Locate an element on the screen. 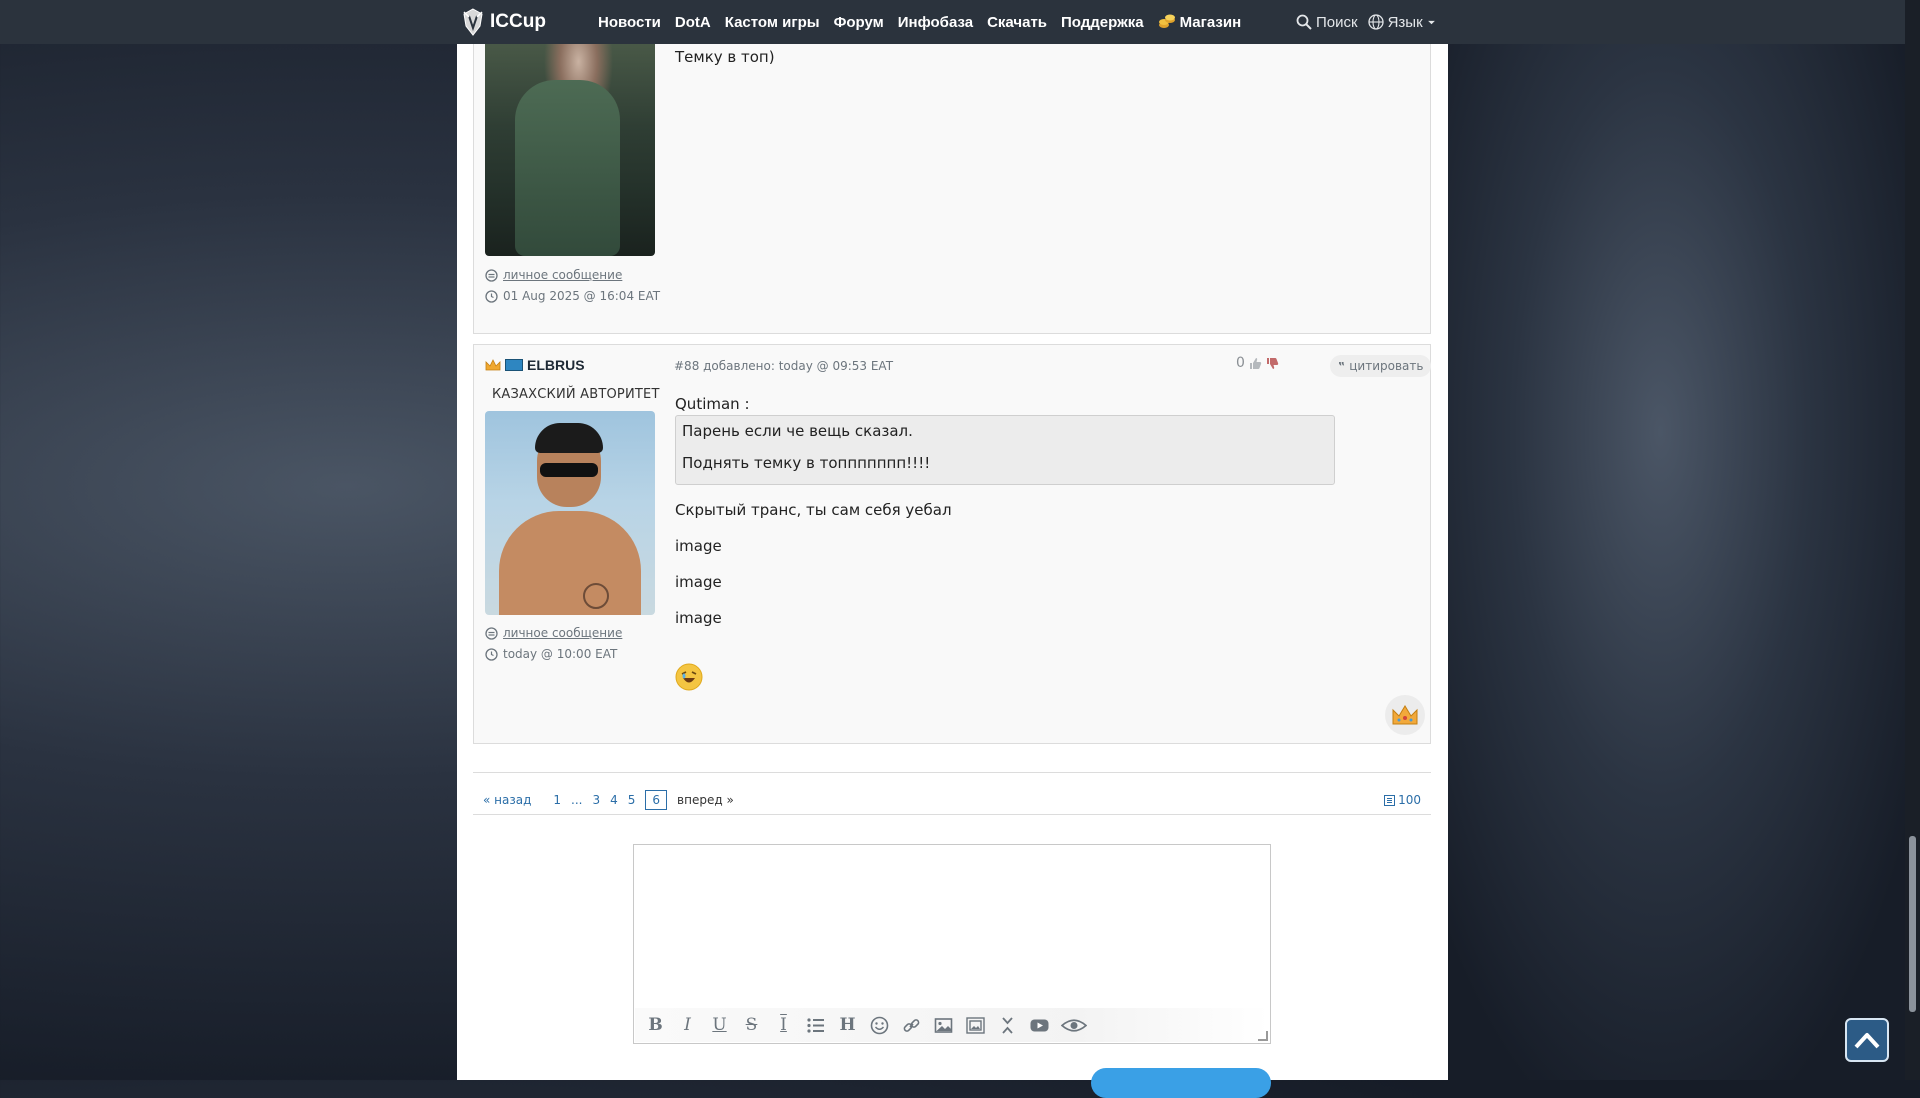 This screenshot has height=1098, width=1920. post-body: Темку в топ) is located at coordinates (725, 57).